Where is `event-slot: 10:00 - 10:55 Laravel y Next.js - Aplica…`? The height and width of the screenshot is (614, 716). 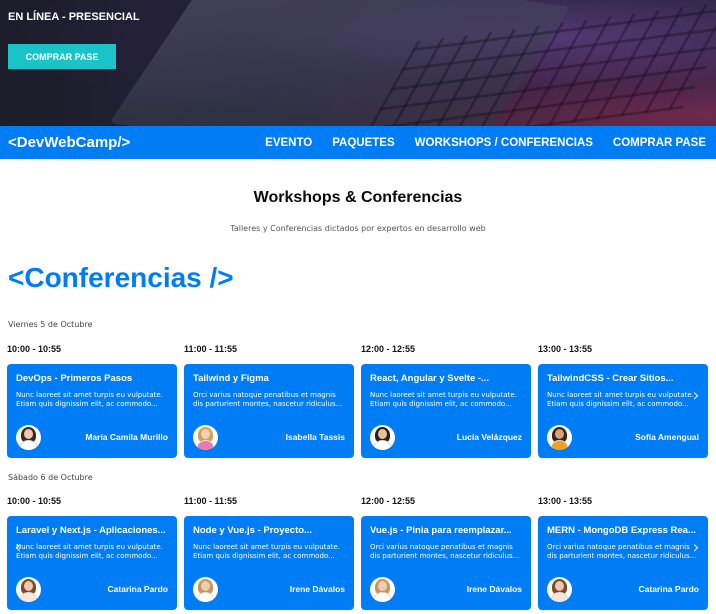 event-slot: 10:00 - 10:55 Laravel y Next.js - Aplica… is located at coordinates (92, 553).